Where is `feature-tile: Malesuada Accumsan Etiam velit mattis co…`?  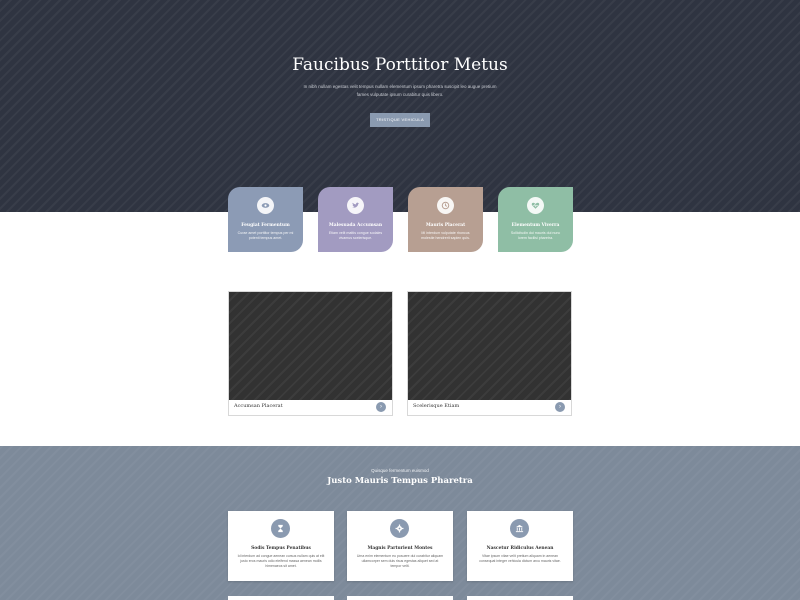
feature-tile: Malesuada Accumsan Etiam velit mattis co… is located at coordinates (355, 219).